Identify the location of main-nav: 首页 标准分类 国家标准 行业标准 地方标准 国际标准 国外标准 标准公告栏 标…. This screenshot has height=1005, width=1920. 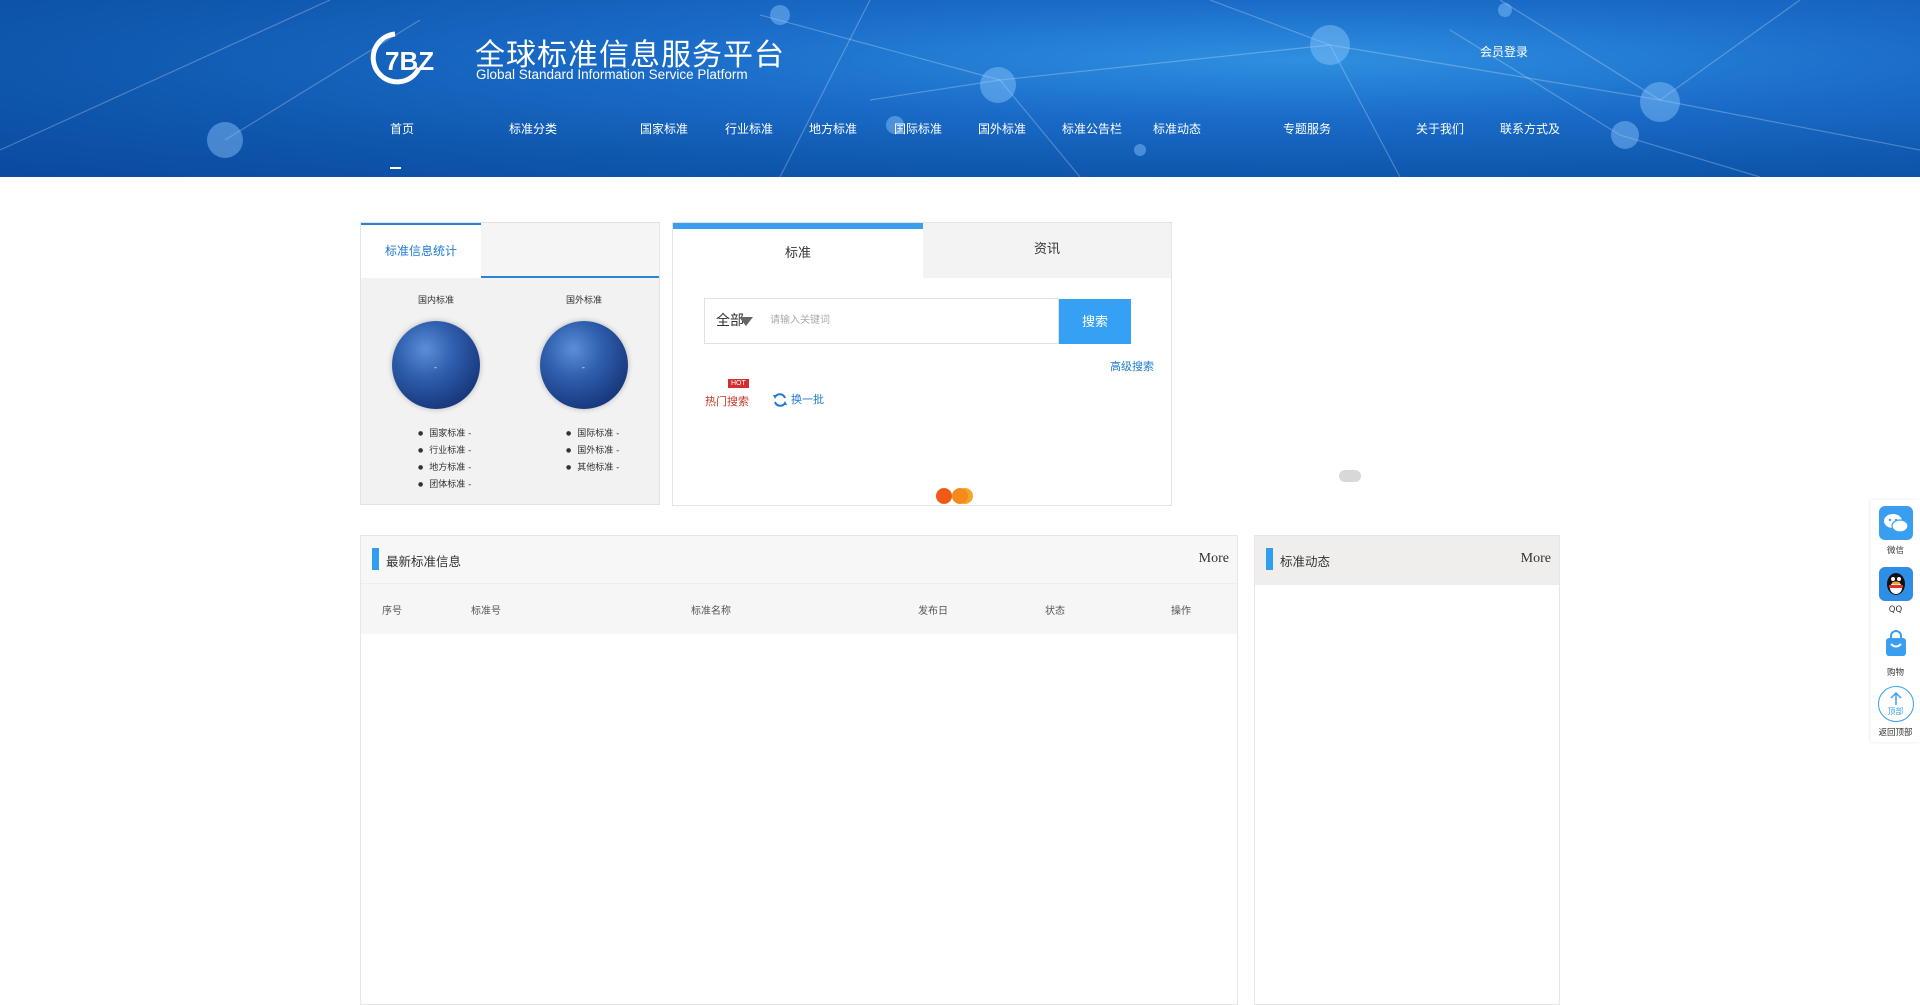
(960, 132).